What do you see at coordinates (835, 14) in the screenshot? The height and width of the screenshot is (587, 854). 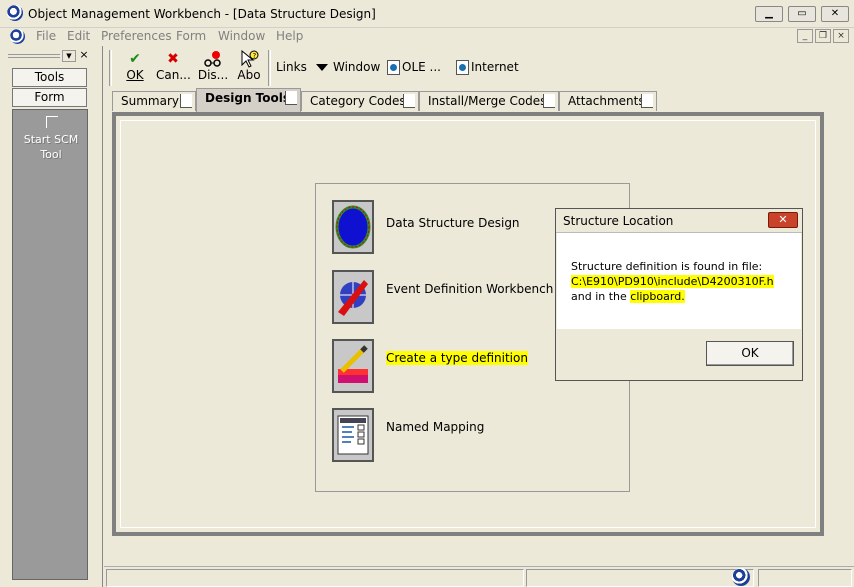 I see `close-button: ✕` at bounding box center [835, 14].